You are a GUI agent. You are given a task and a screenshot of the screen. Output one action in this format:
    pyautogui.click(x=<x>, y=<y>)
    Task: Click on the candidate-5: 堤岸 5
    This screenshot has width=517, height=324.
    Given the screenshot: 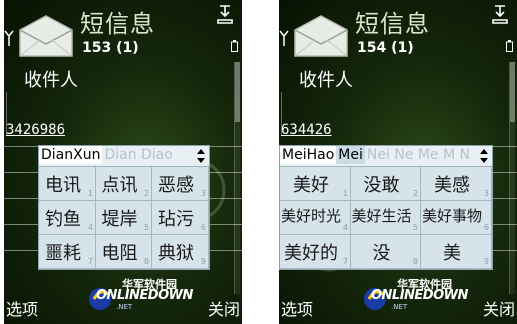 What is the action you would take?
    pyautogui.click(x=124, y=218)
    